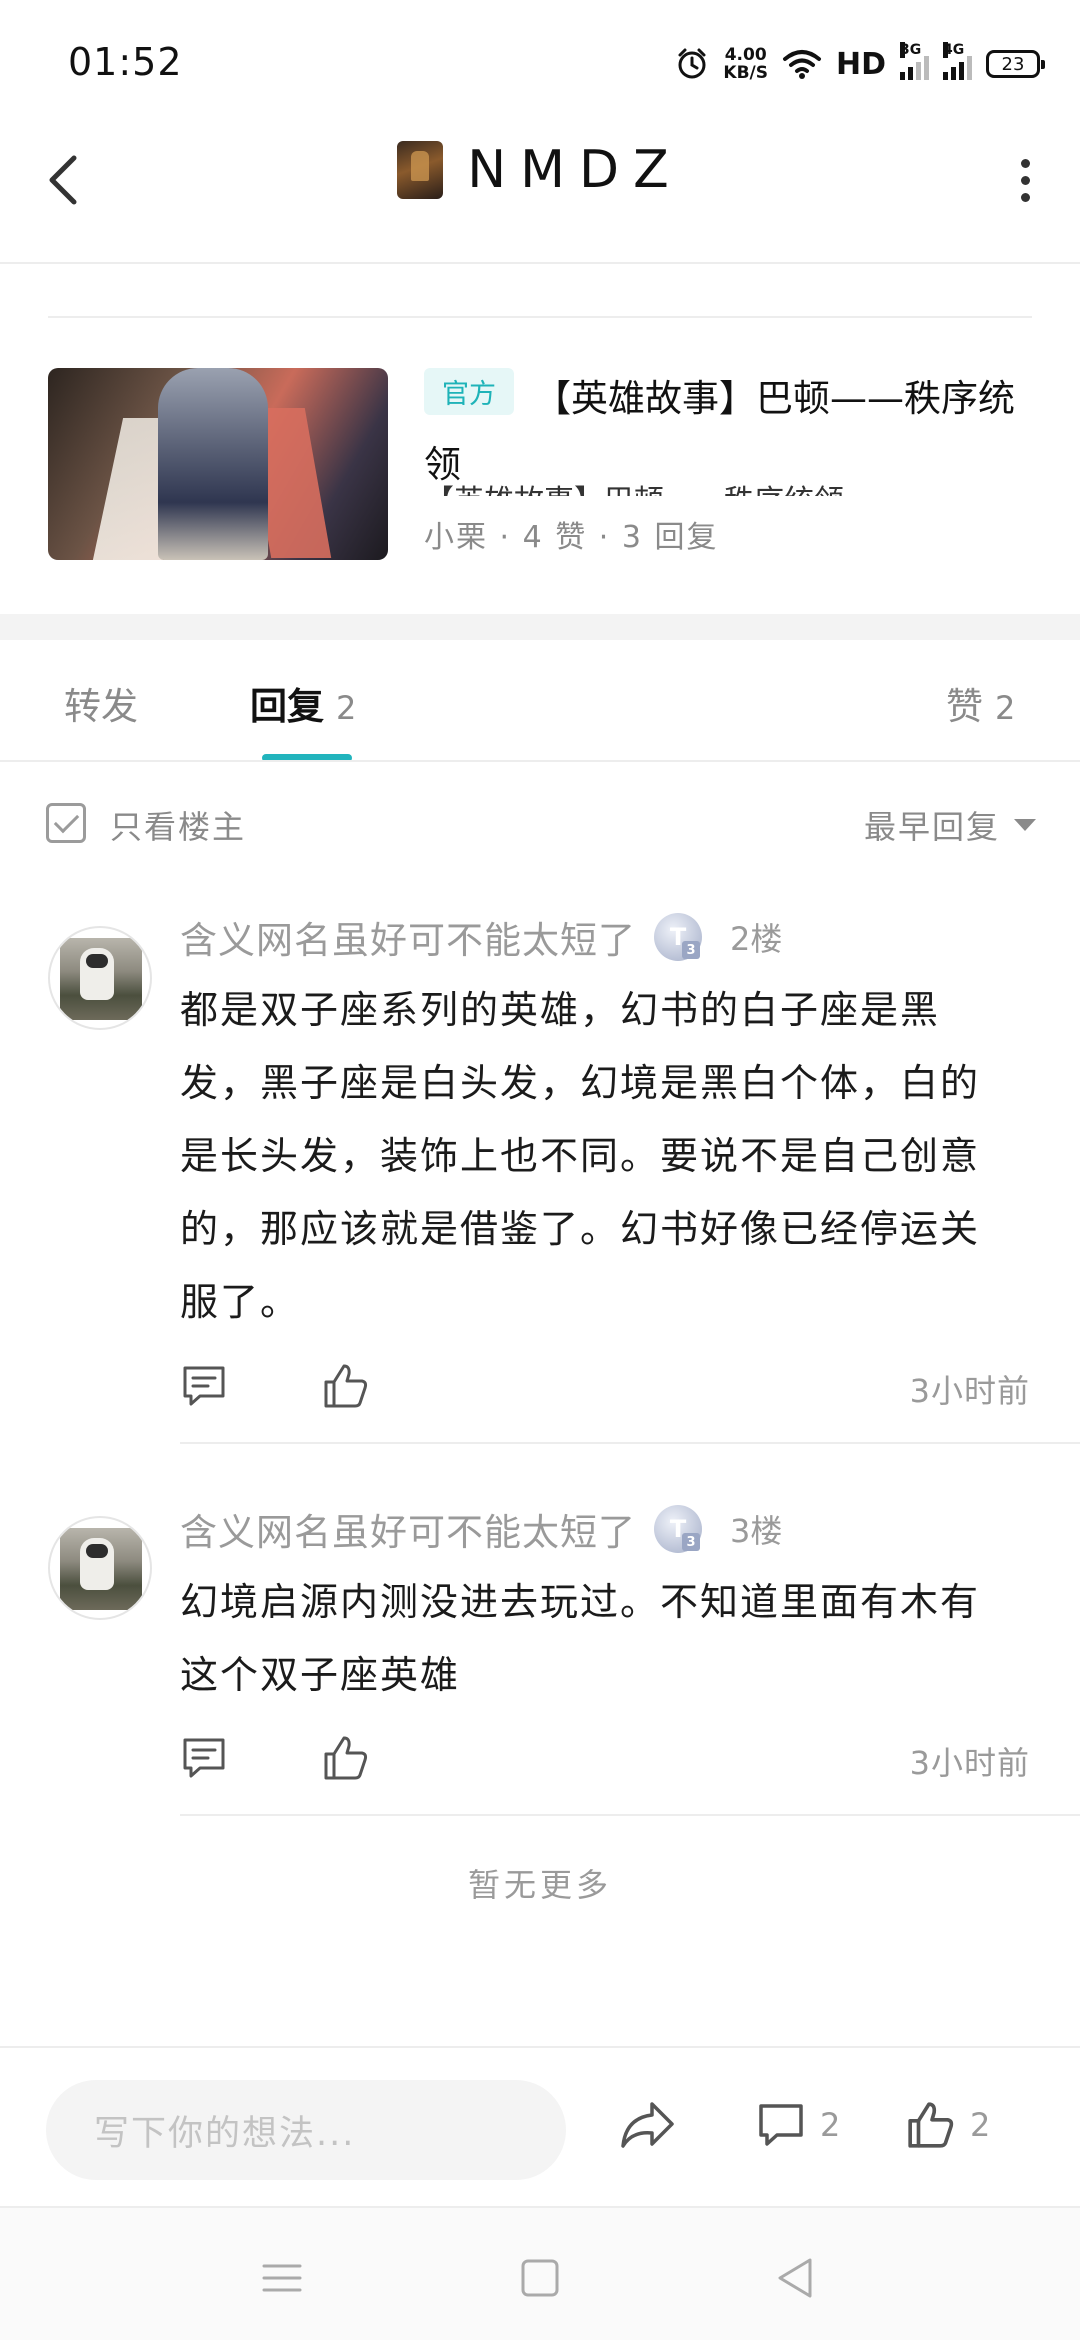 The image size is (1080, 2340). I want to click on bottom-bar-divider, so click(540, 2047).